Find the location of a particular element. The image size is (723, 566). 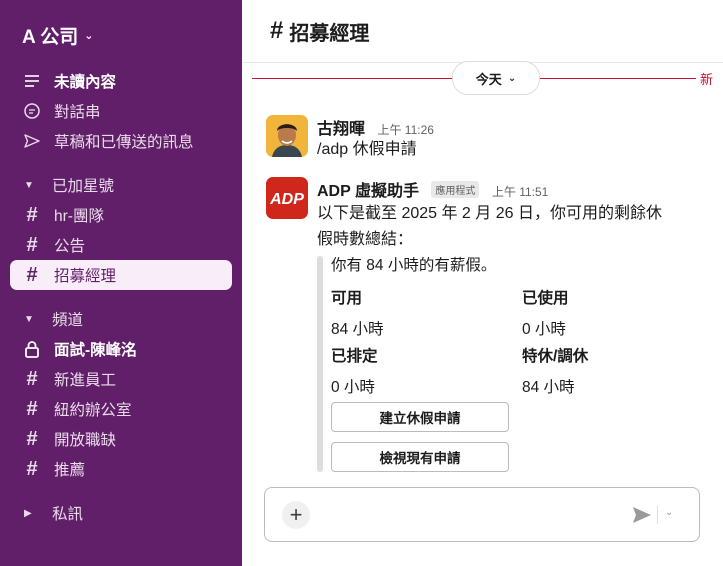

caret-right-icon: ▶ is located at coordinates (28, 513).